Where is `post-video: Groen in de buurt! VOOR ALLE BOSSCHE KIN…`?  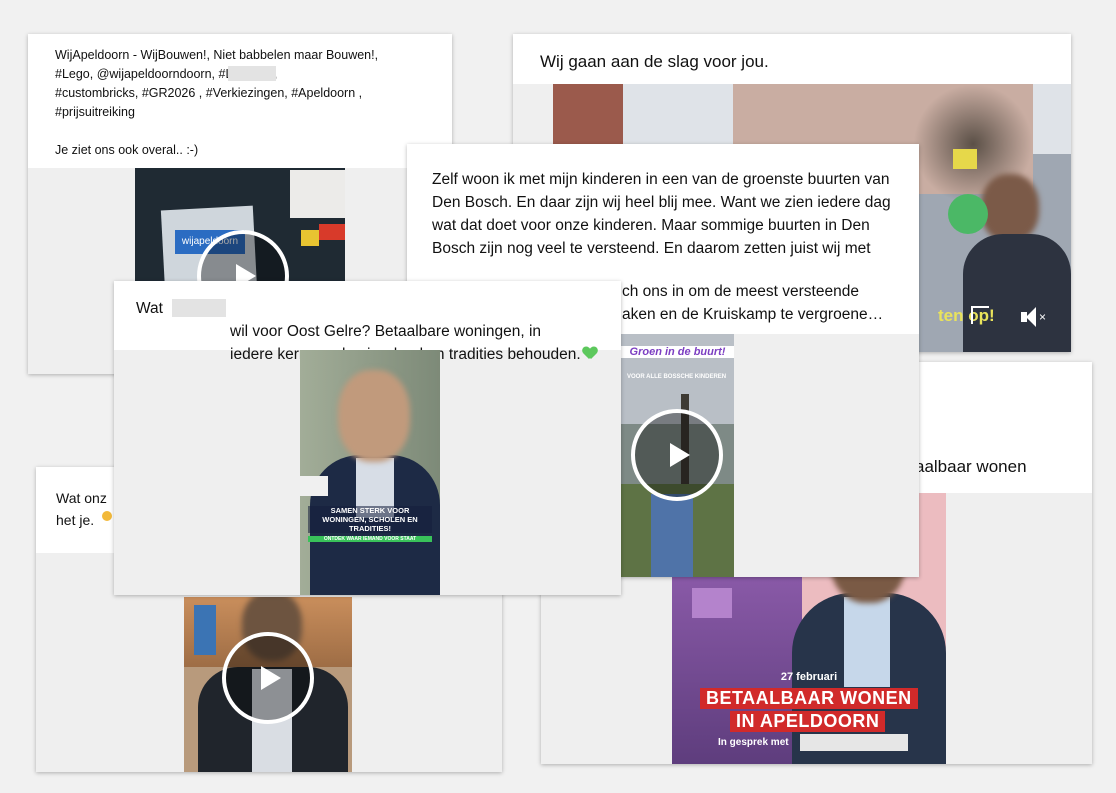 post-video: Groen in de buurt! VOOR ALLE BOSSCHE KIN… is located at coordinates (677, 455).